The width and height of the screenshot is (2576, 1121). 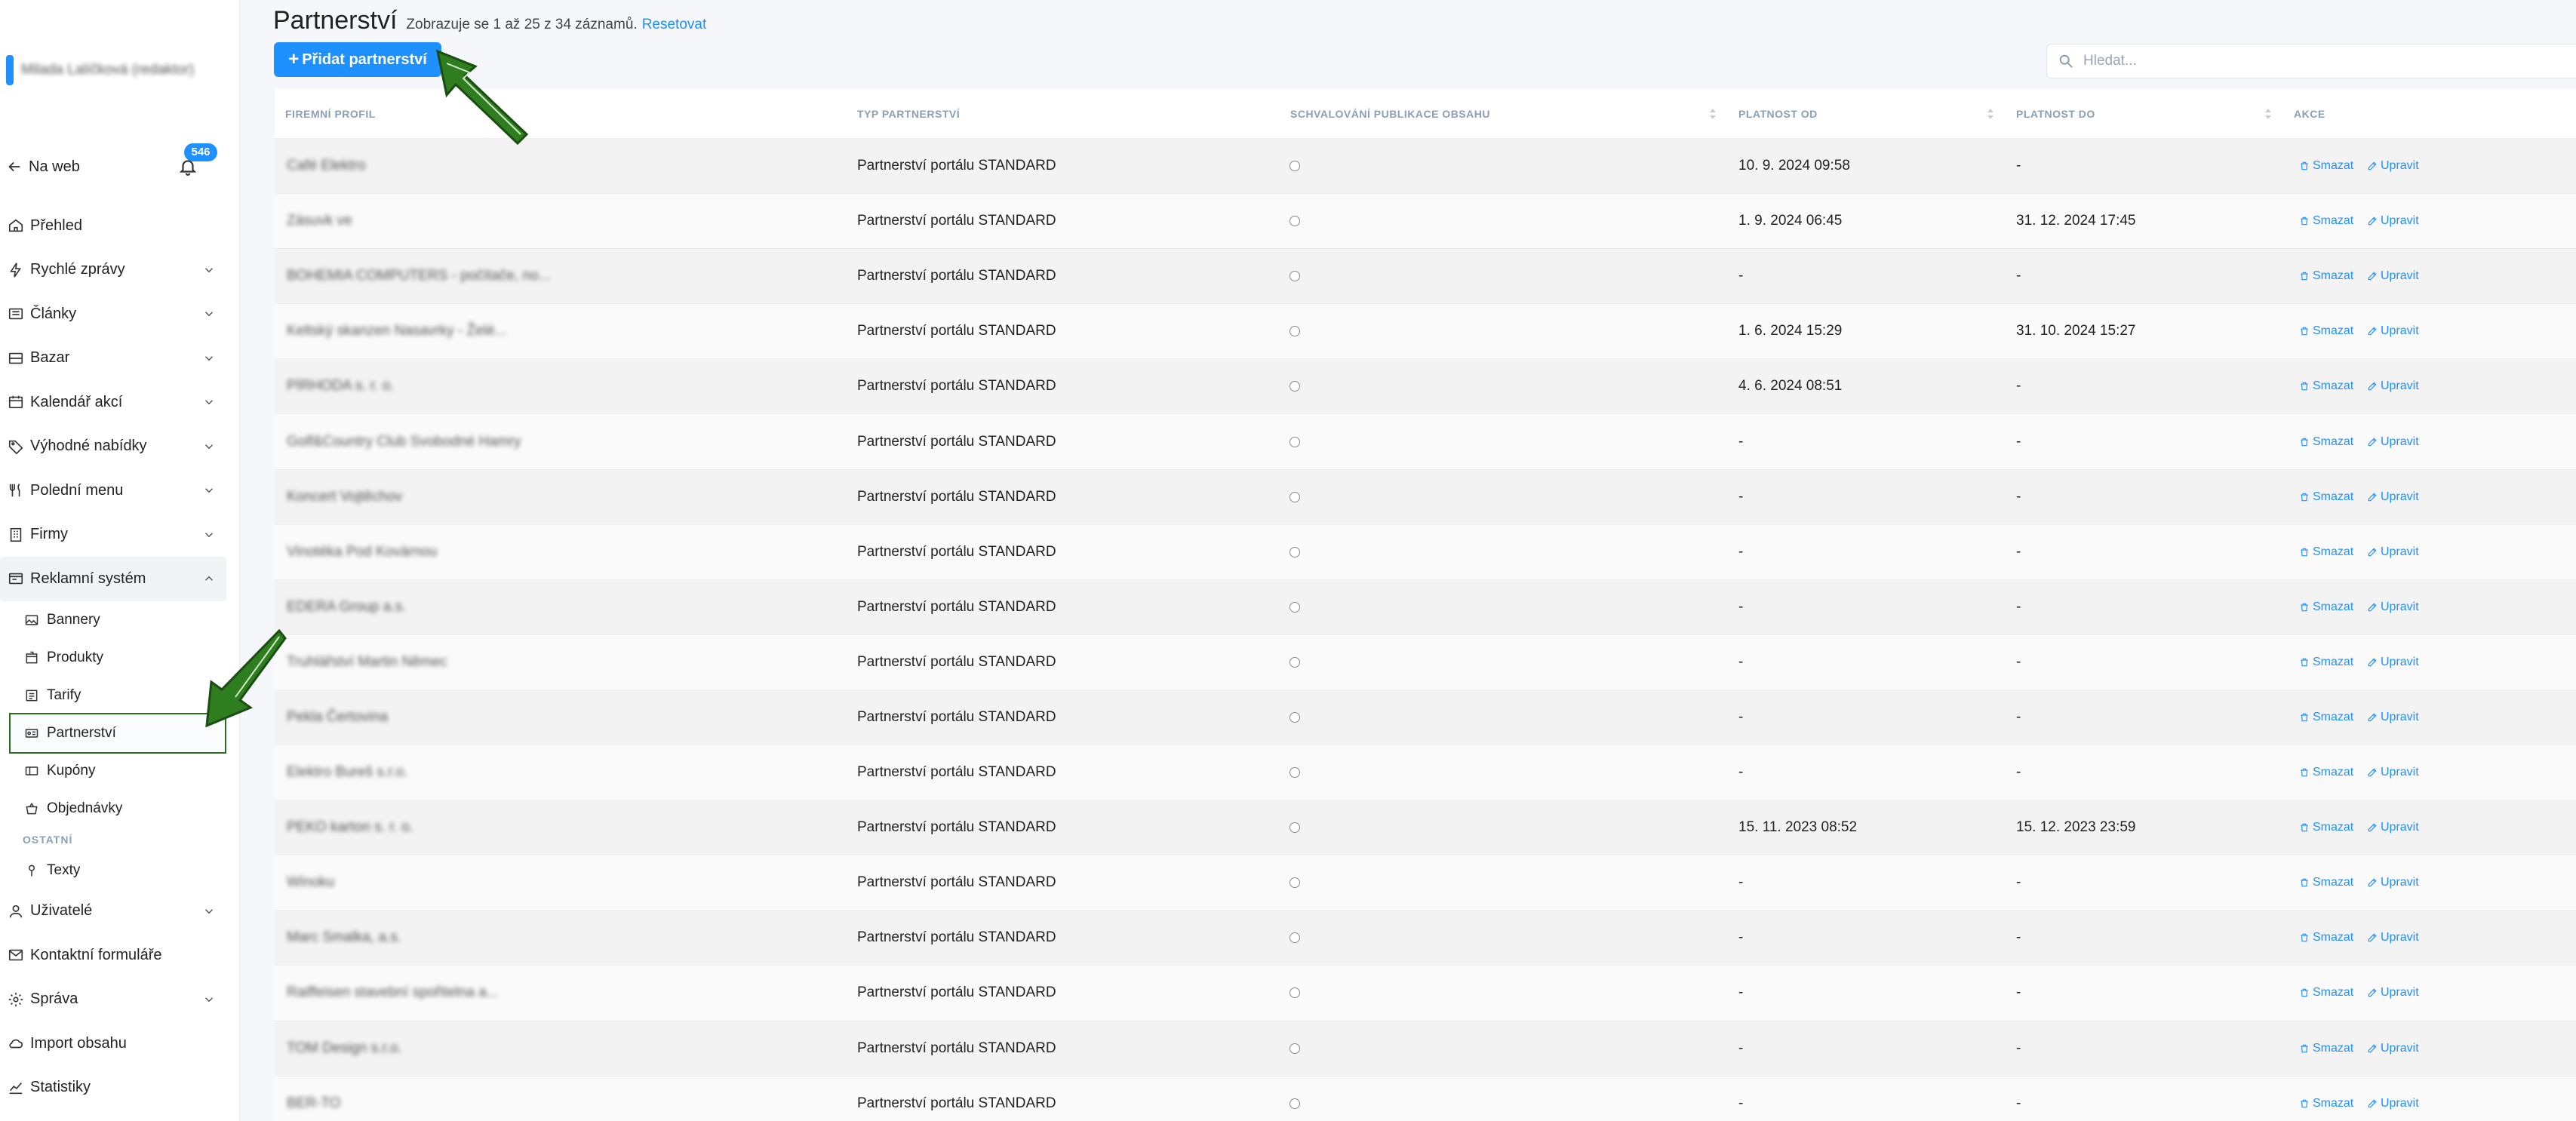 What do you see at coordinates (113, 955) in the screenshot?
I see `sidebar-item-kontaktni-formulare: Kontaktní formuláře` at bounding box center [113, 955].